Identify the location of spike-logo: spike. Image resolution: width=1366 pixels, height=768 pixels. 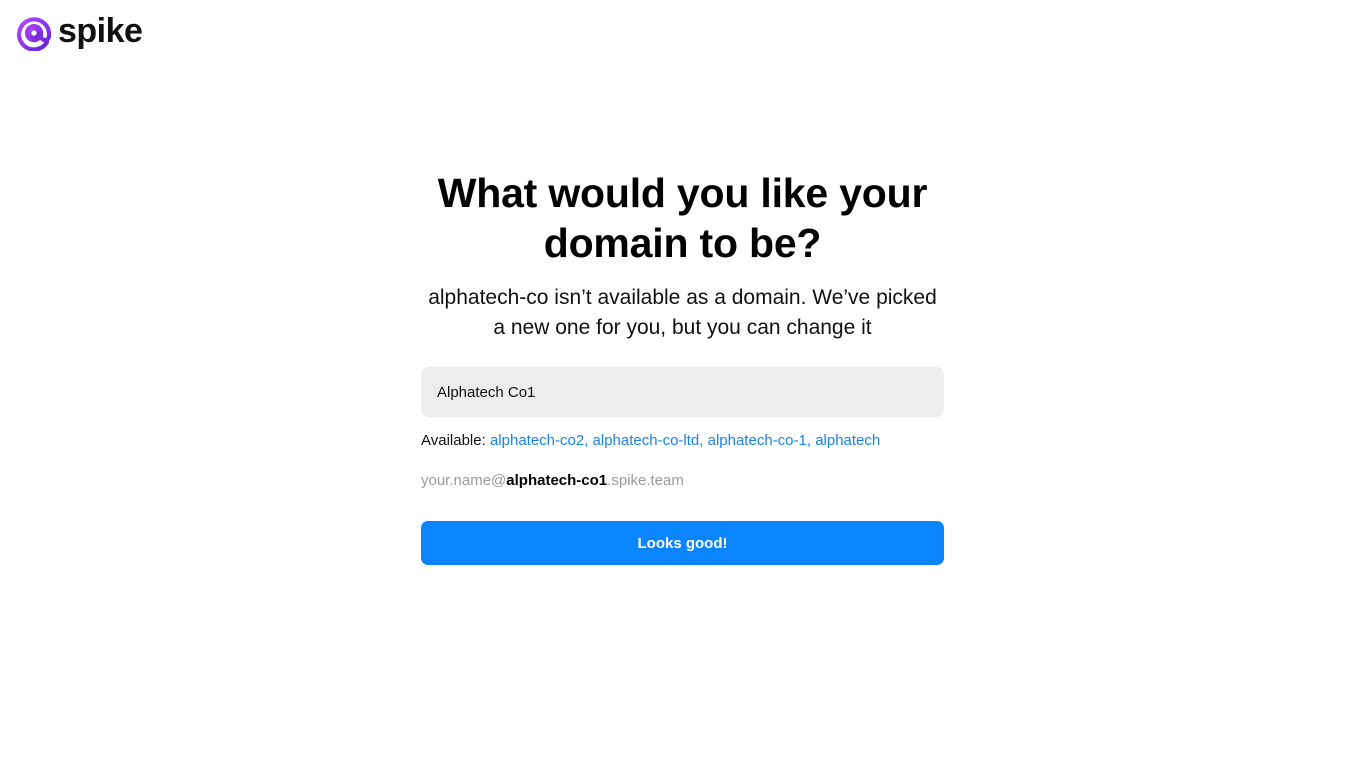
(79, 32).